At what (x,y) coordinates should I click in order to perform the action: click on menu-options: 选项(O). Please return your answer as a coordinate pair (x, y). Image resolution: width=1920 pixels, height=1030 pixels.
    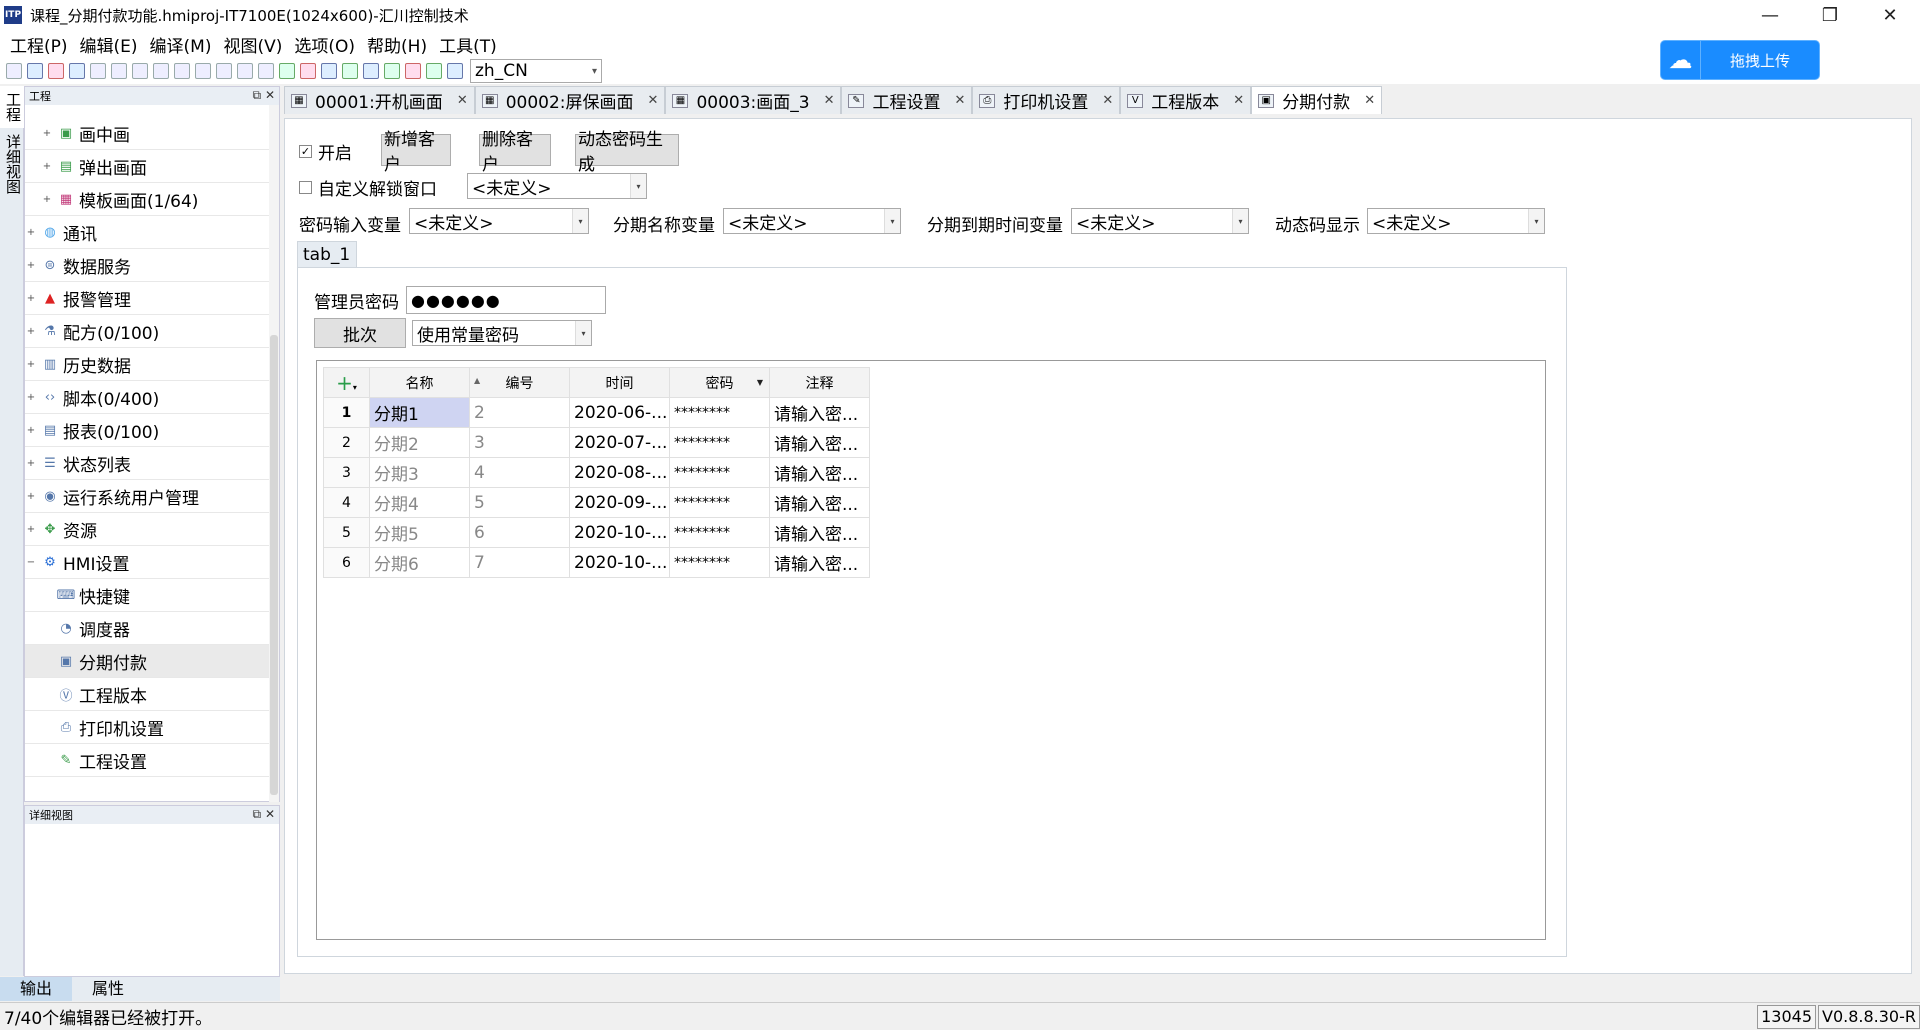
    Looking at the image, I should click on (324, 44).